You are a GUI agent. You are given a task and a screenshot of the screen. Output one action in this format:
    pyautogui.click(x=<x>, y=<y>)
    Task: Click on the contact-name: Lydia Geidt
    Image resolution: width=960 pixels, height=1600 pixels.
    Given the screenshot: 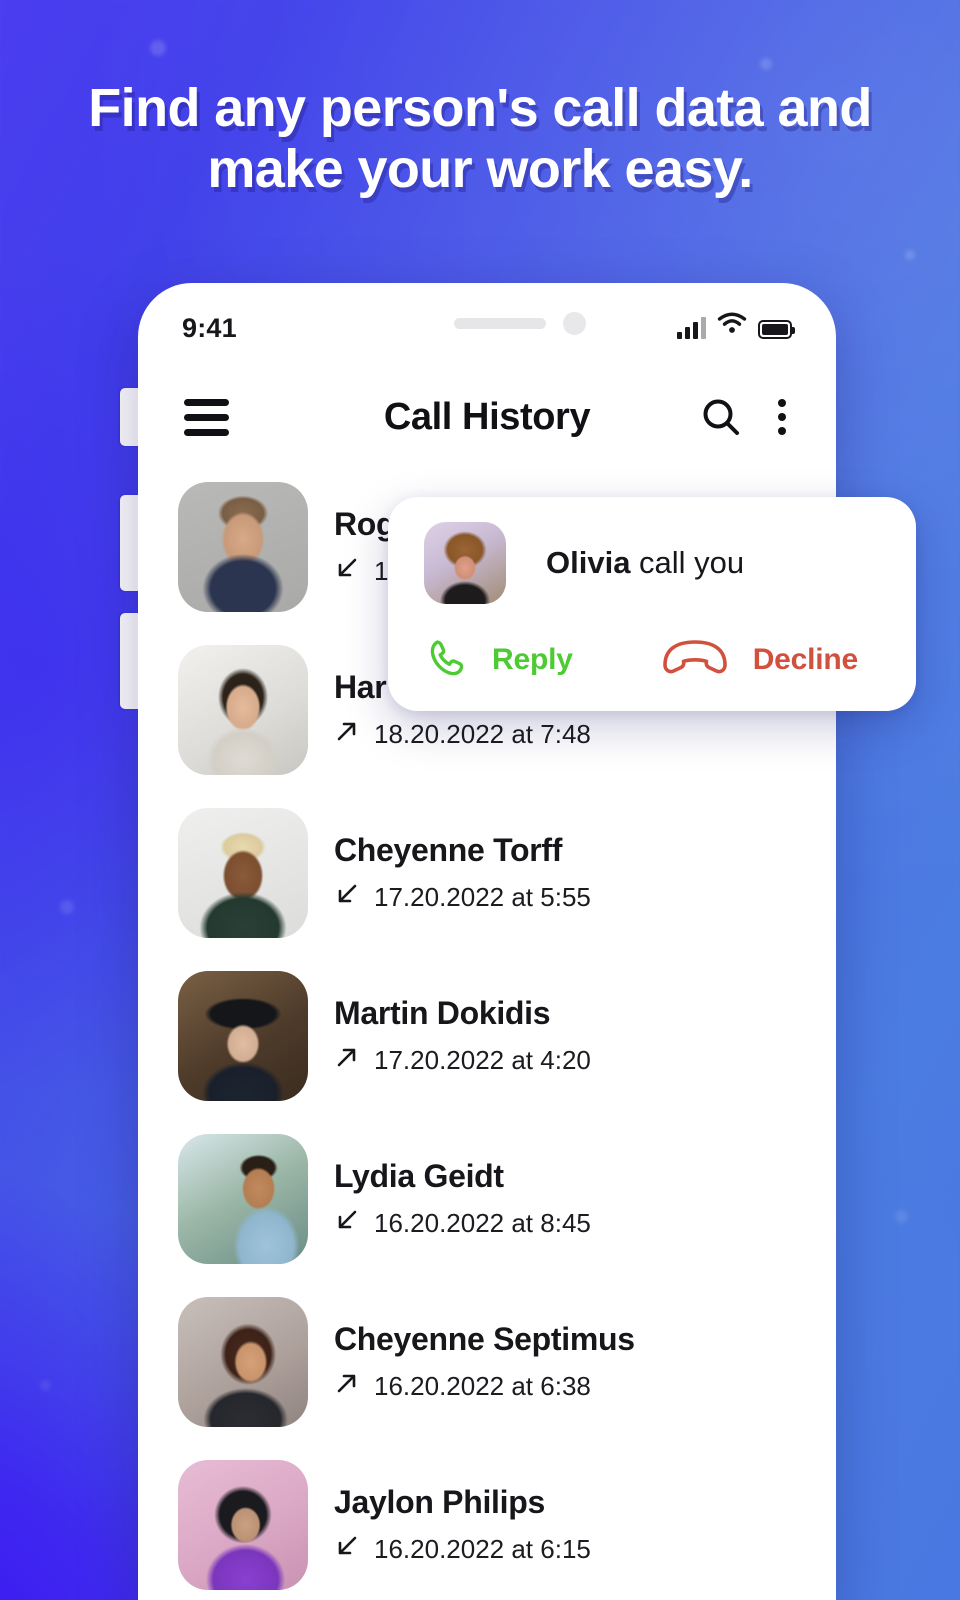 What is the action you would take?
    pyautogui.click(x=419, y=1175)
    